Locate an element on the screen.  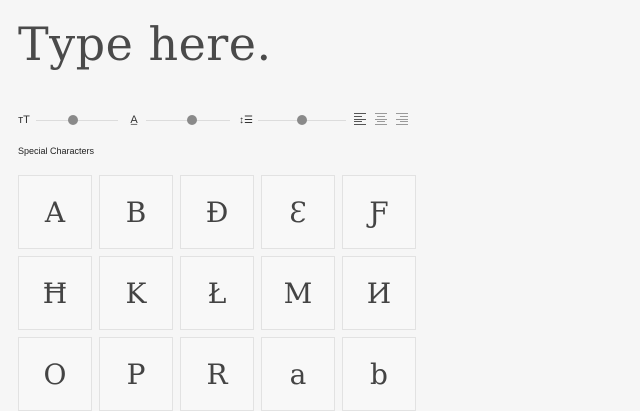
alignment-group is located at coordinates (381, 119).